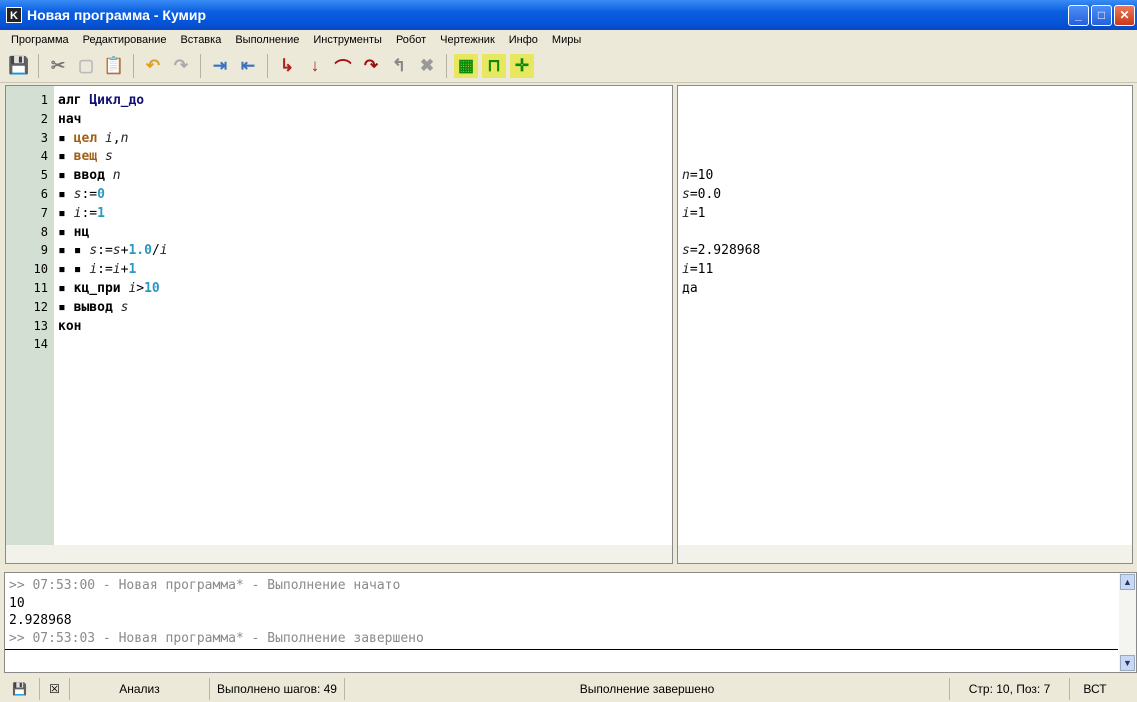 The height and width of the screenshot is (702, 1137). I want to click on line-number: 4, so click(44, 156).